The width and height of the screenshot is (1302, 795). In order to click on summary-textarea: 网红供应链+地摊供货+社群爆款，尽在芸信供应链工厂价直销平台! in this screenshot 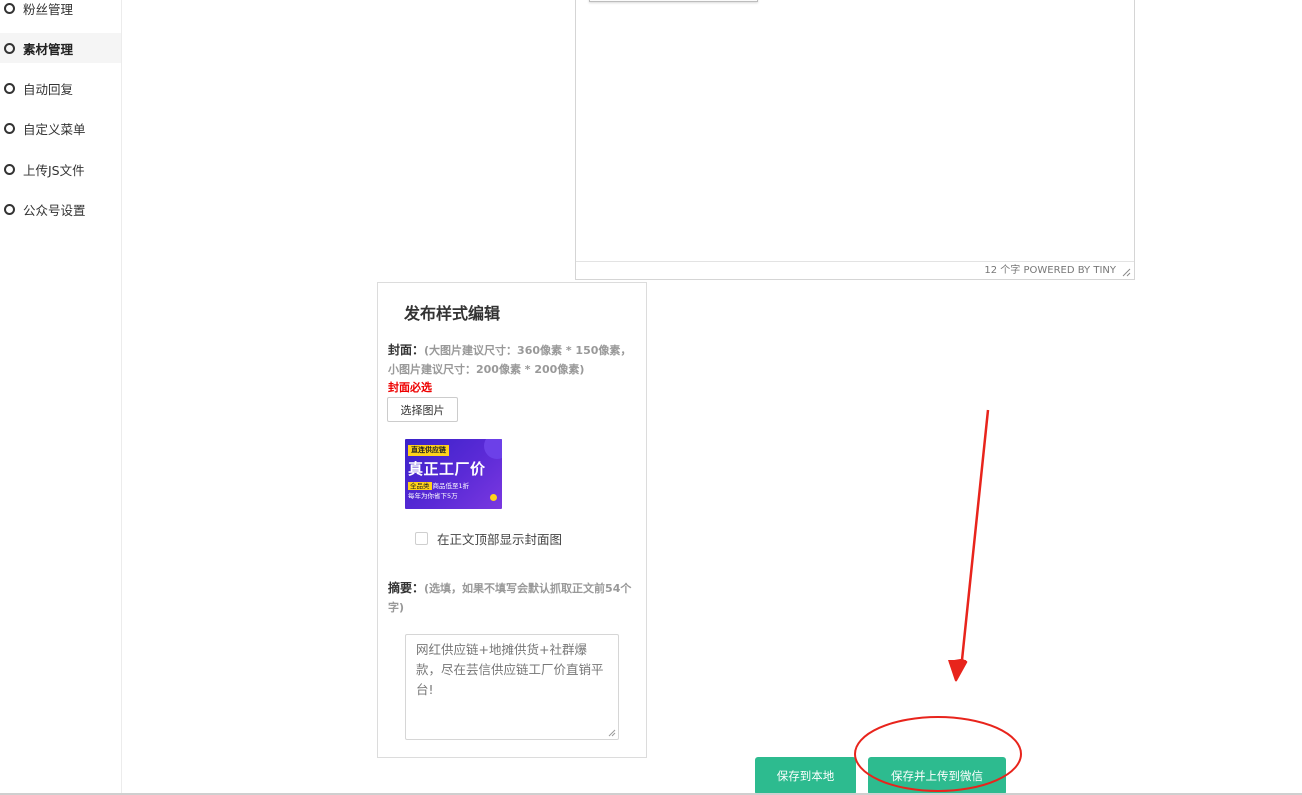, I will do `click(512, 687)`.